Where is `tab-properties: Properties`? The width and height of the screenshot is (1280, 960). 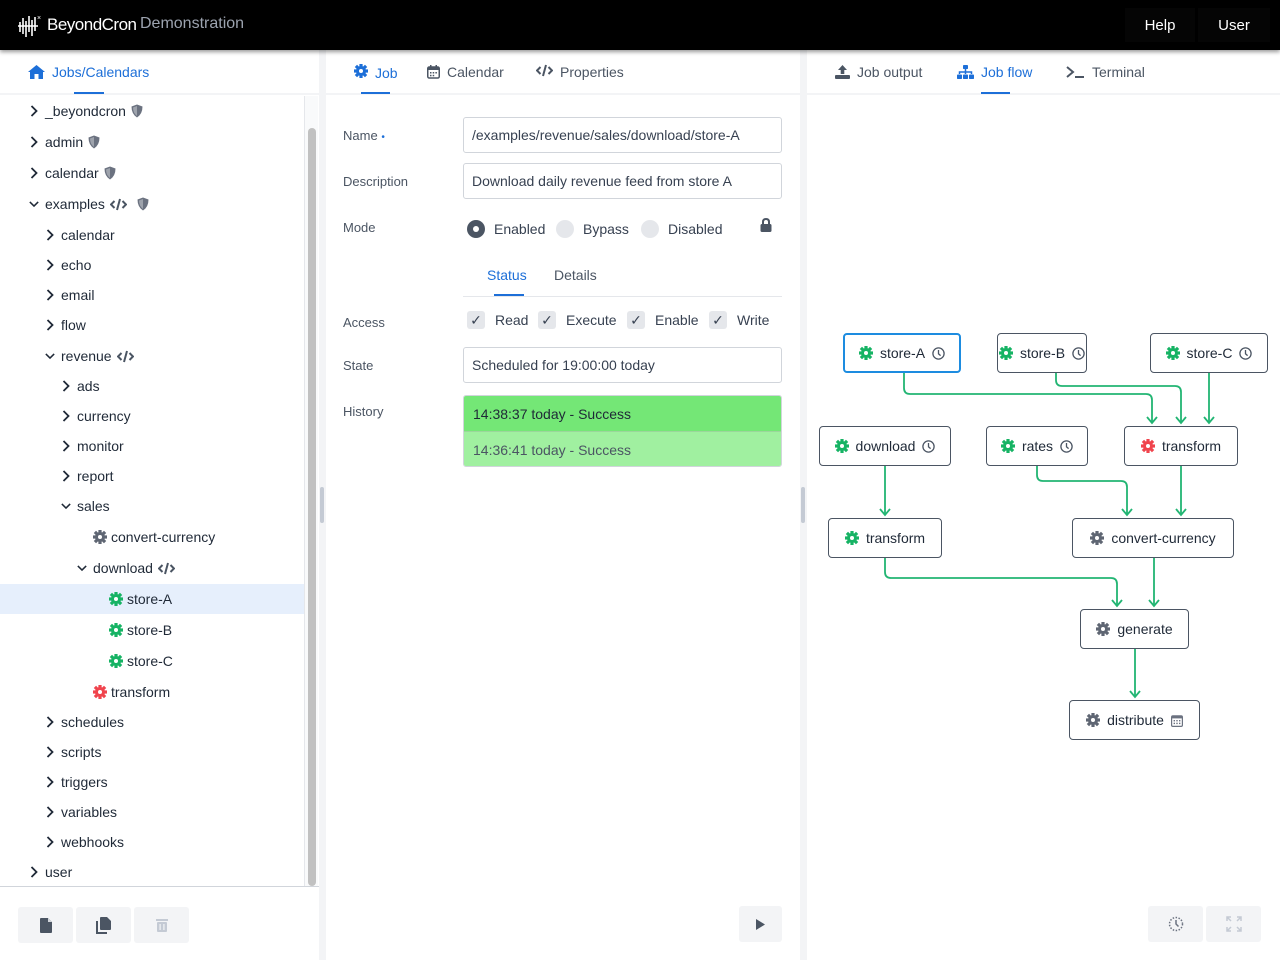
tab-properties: Properties is located at coordinates (579, 72).